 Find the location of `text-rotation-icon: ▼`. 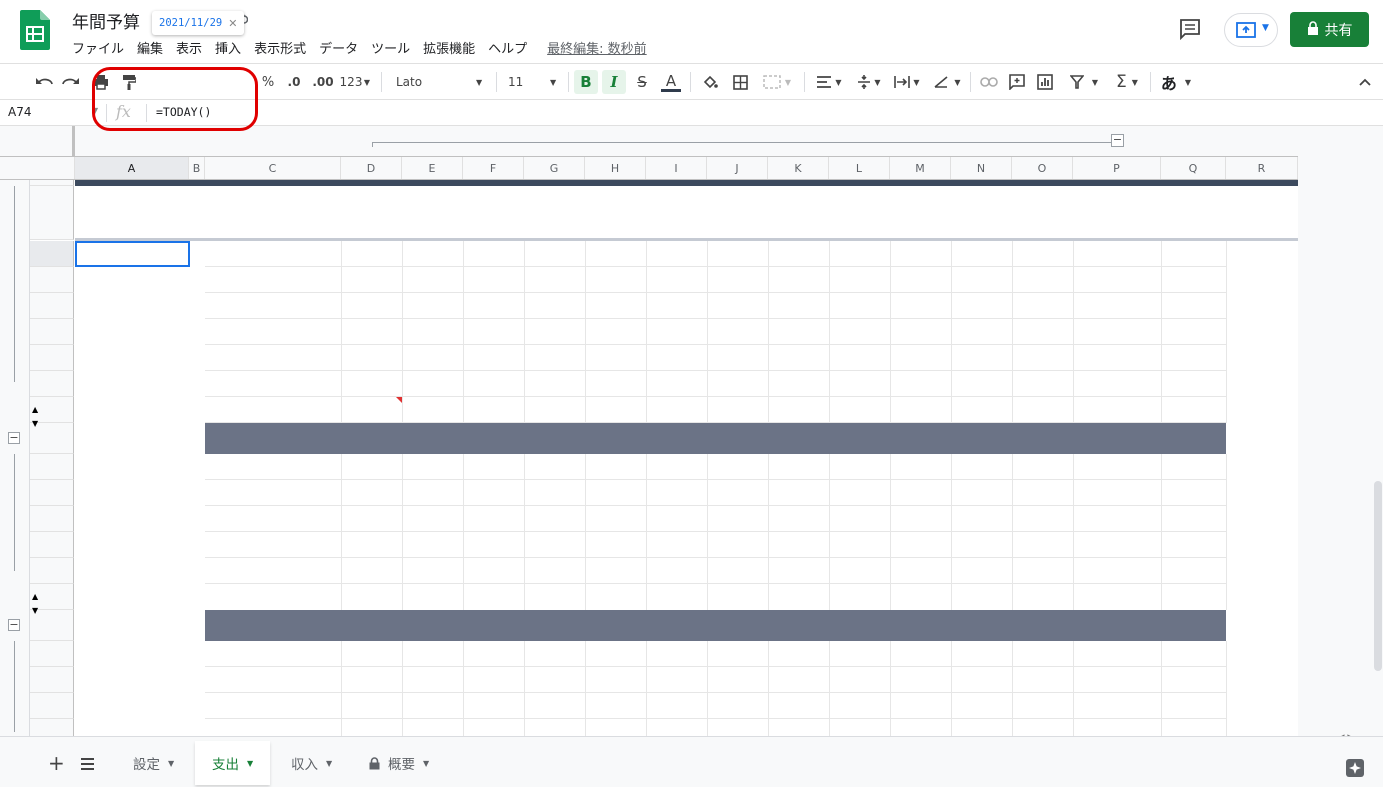

text-rotation-icon: ▼ is located at coordinates (947, 82).